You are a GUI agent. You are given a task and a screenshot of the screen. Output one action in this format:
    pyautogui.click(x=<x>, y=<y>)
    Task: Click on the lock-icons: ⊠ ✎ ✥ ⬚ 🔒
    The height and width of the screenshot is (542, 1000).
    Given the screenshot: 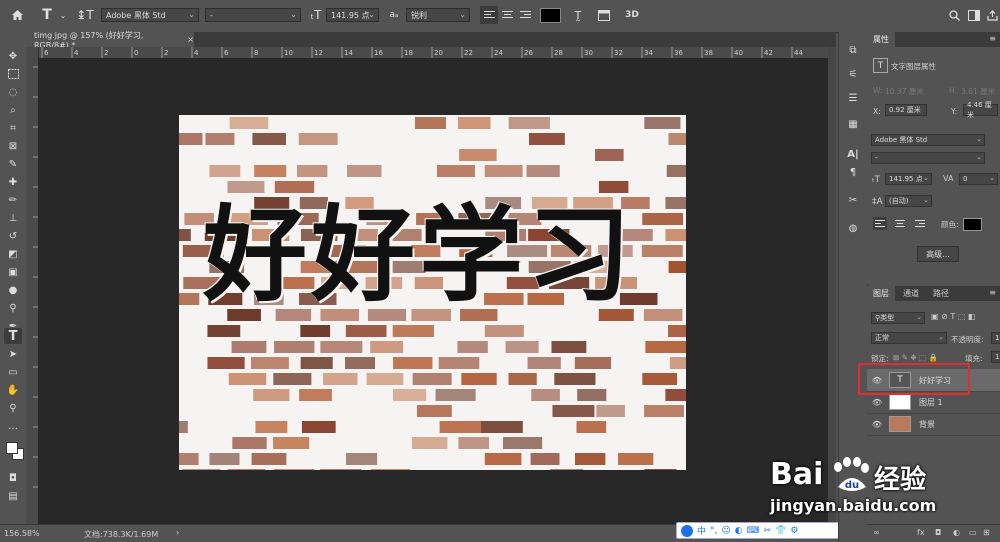 What is the action you would take?
    pyautogui.click(x=915, y=357)
    